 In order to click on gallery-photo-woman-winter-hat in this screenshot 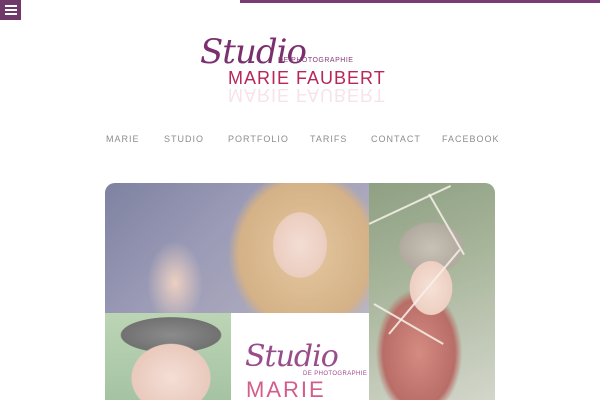, I will do `click(432, 291)`.